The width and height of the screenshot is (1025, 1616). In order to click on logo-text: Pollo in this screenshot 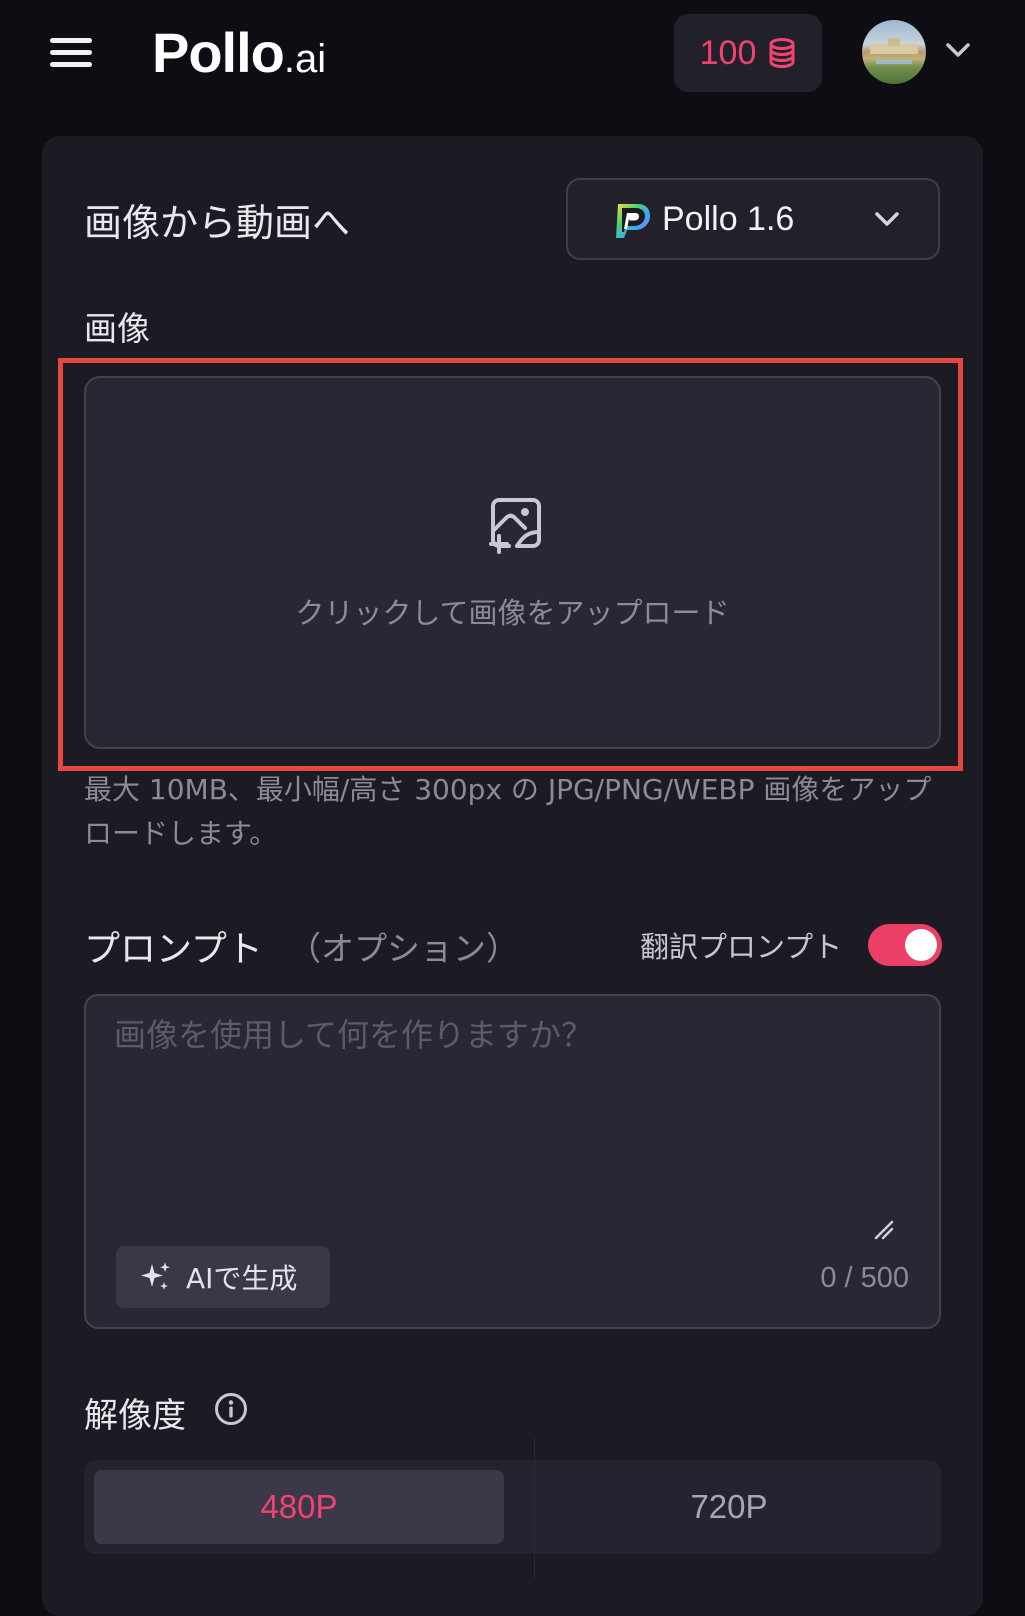, I will do `click(218, 52)`.